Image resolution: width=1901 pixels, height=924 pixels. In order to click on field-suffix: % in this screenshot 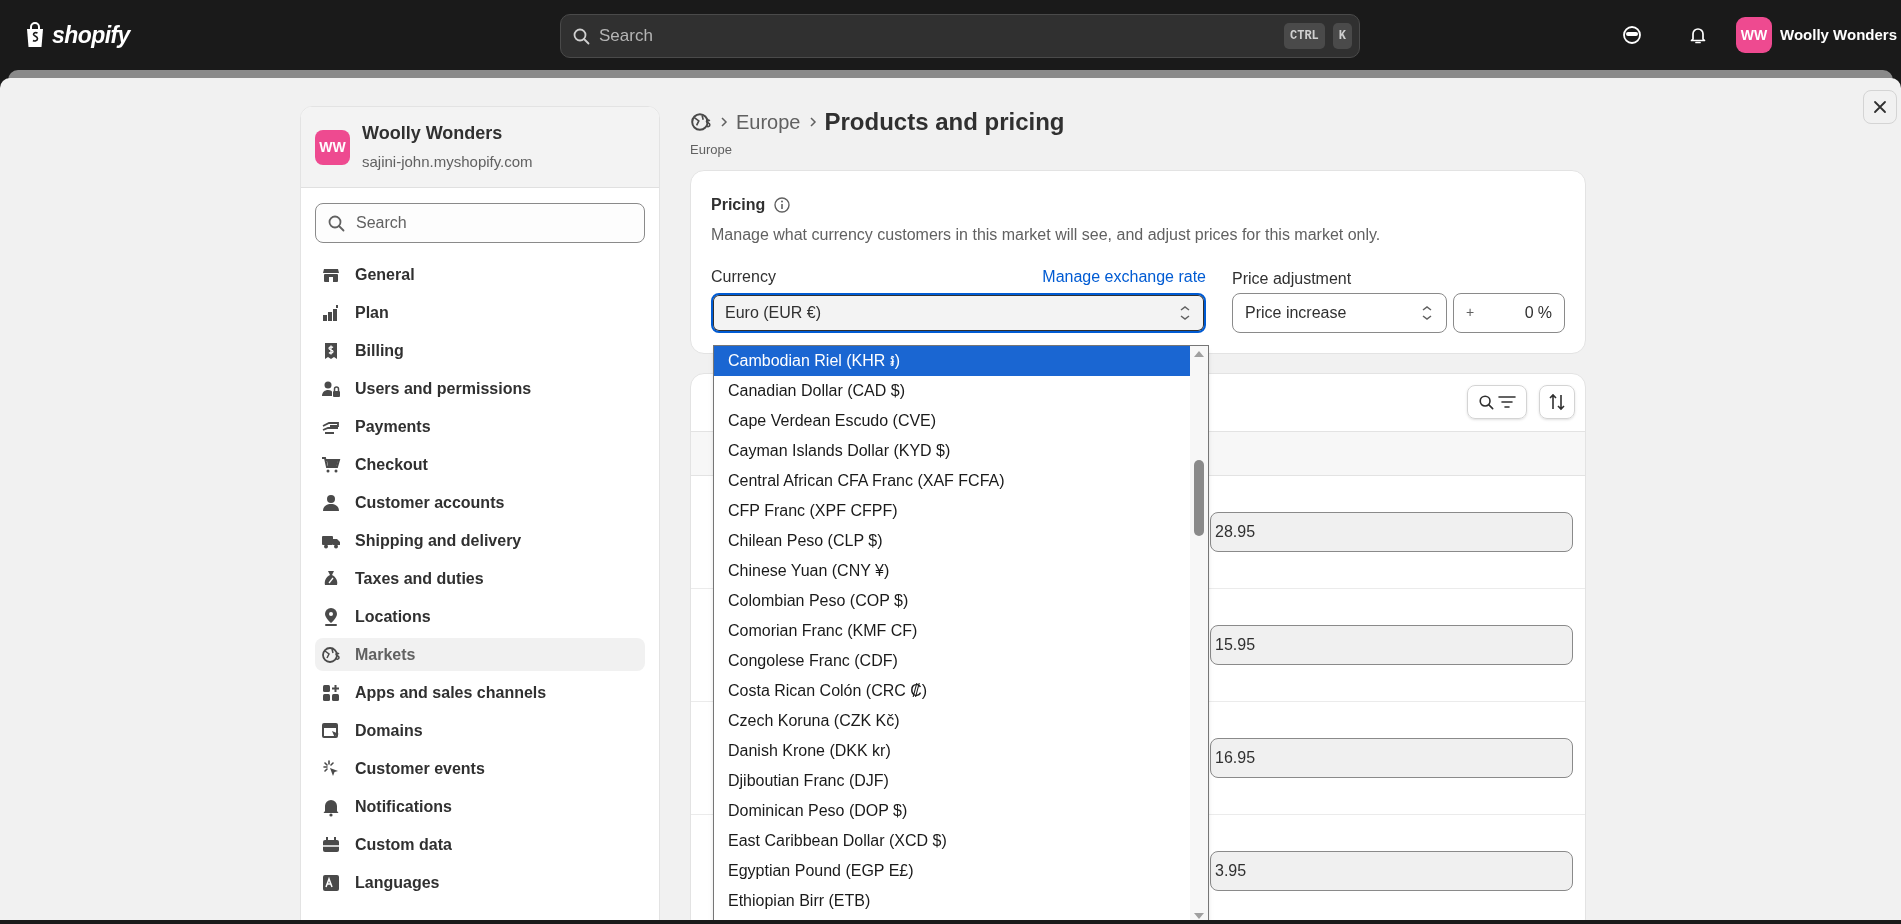, I will do `click(1544, 312)`.